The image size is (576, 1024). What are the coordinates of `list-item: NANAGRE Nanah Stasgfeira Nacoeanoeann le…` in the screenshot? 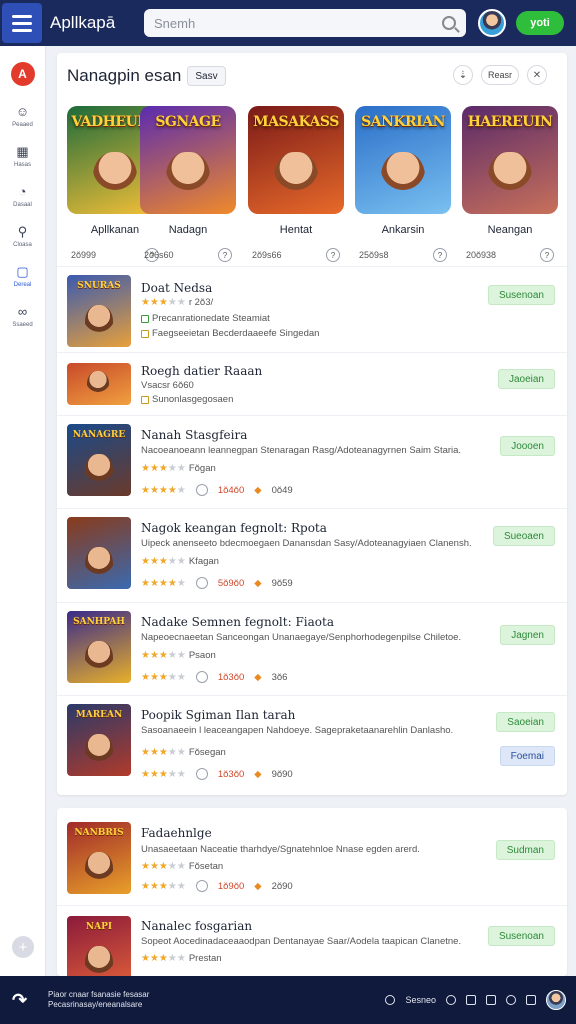 It's located at (312, 461).